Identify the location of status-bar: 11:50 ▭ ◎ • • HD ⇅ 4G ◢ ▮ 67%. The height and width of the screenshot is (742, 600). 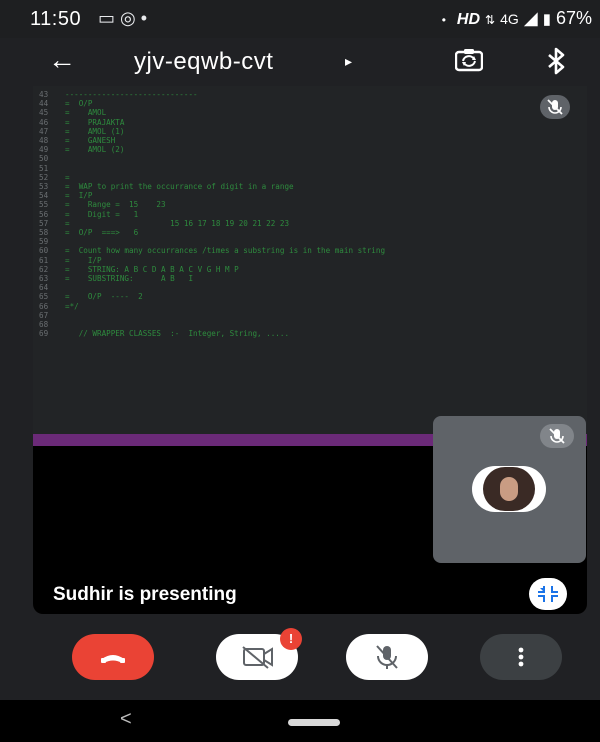
(300, 19).